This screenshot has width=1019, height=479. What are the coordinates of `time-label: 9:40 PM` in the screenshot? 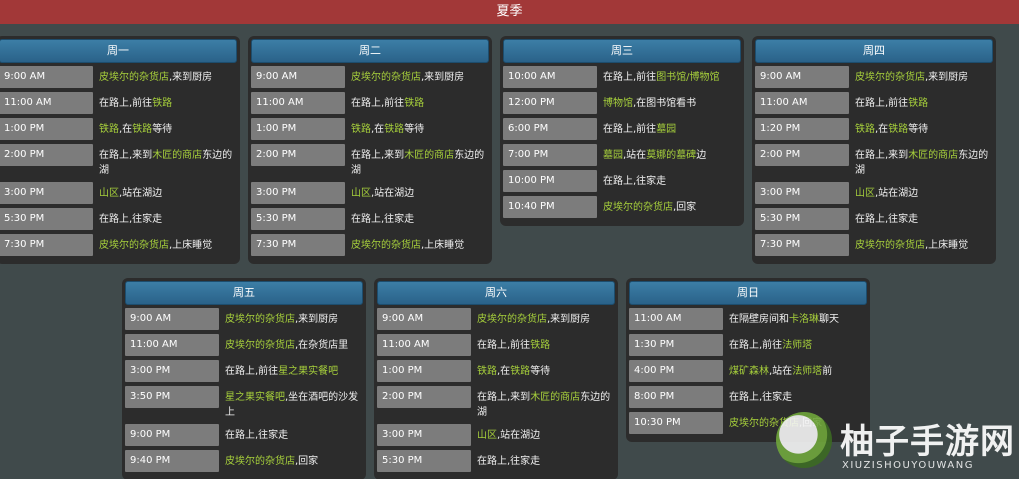 It's located at (172, 461).